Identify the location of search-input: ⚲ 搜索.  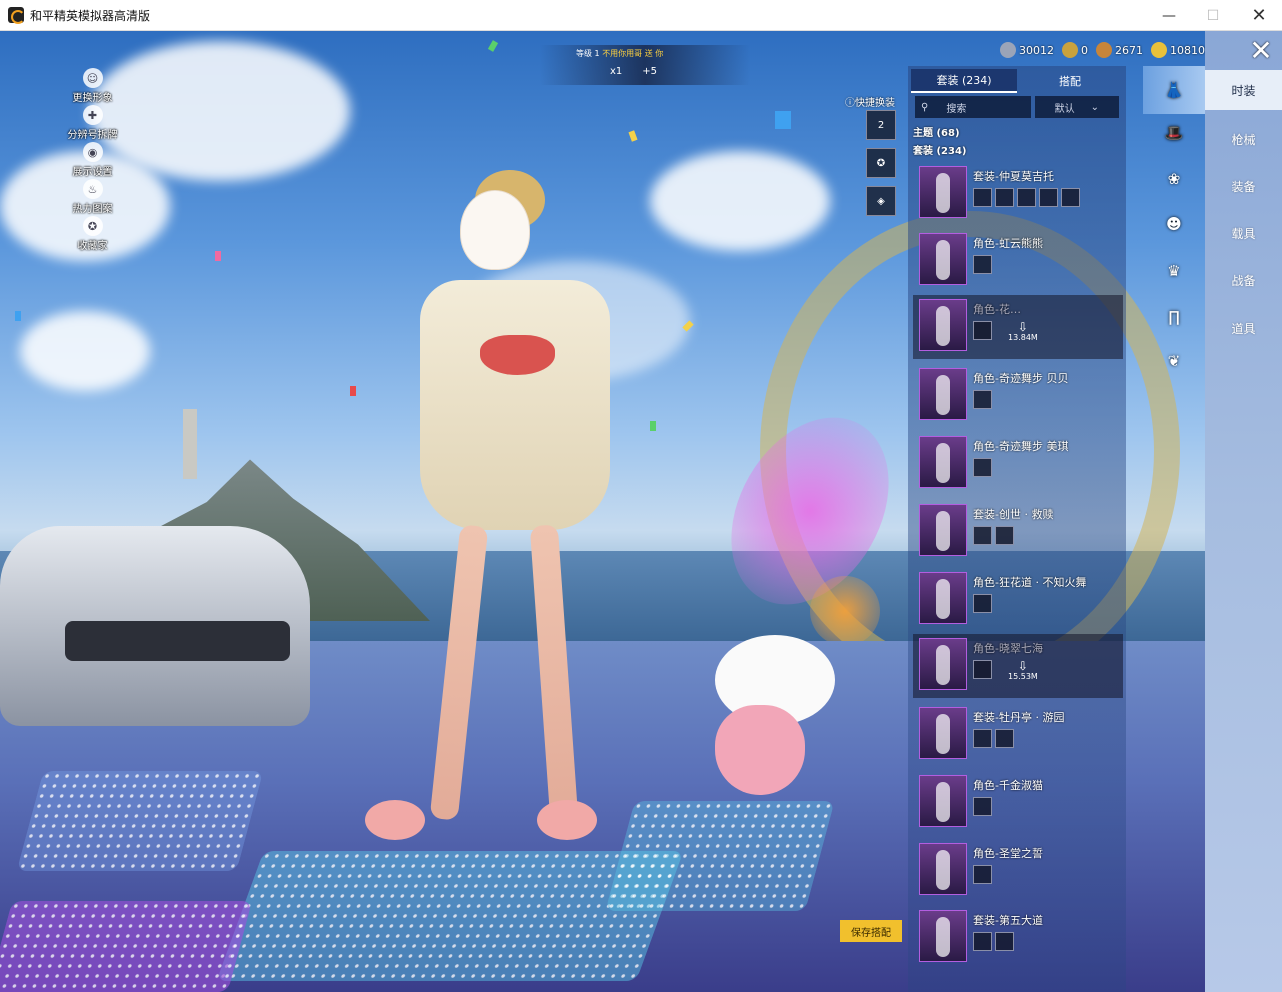
(973, 107).